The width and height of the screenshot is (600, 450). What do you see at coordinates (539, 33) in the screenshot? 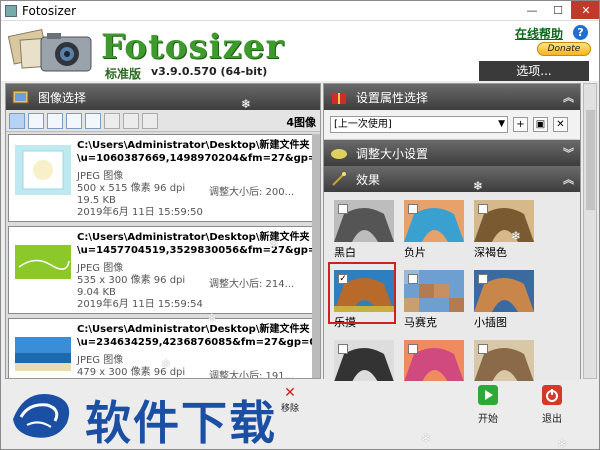
I see `online-help-link: 在线帮助` at bounding box center [539, 33].